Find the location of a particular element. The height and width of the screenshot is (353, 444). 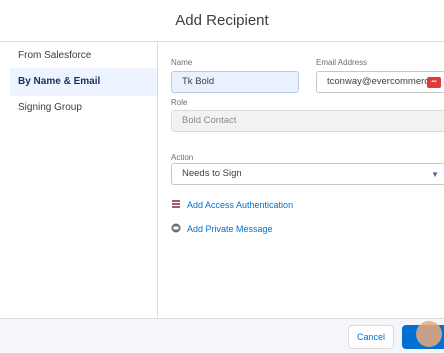

modal-header: Add Recipient is located at coordinates (222, 21).